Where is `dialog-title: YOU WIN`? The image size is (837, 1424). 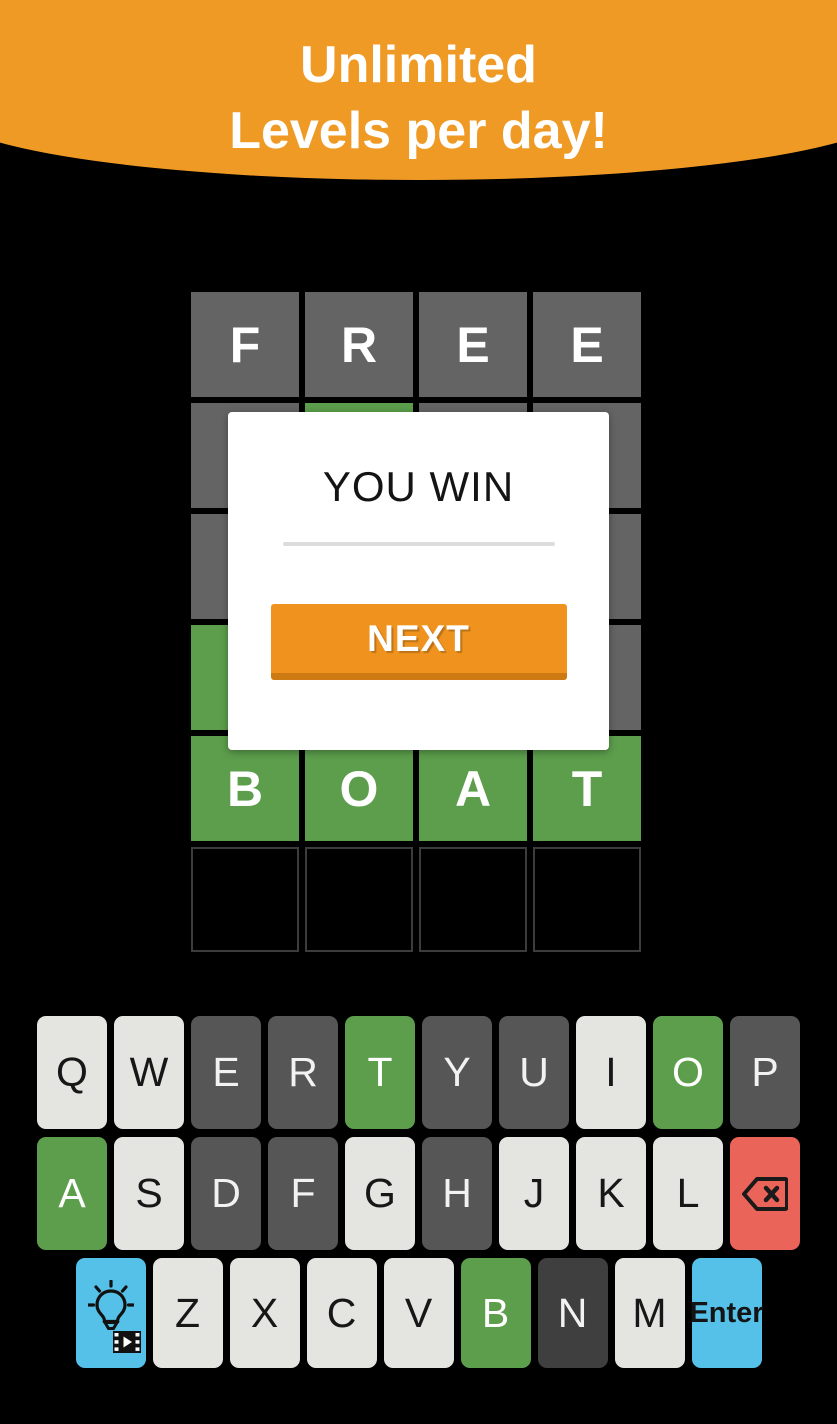
dialog-title: YOU WIN is located at coordinates (418, 486).